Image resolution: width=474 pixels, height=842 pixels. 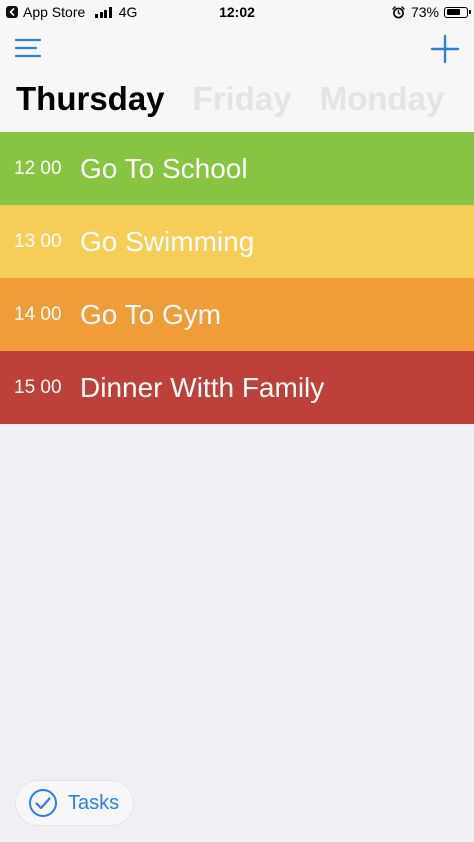 I want to click on task-row-dinner: 15 00 Dinner Witth Family, so click(x=237, y=387).